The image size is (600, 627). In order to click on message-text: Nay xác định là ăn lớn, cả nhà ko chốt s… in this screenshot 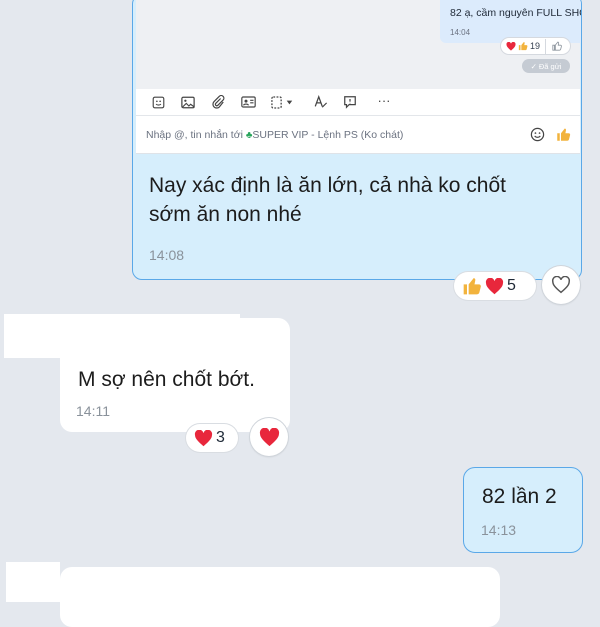, I will do `click(327, 200)`.